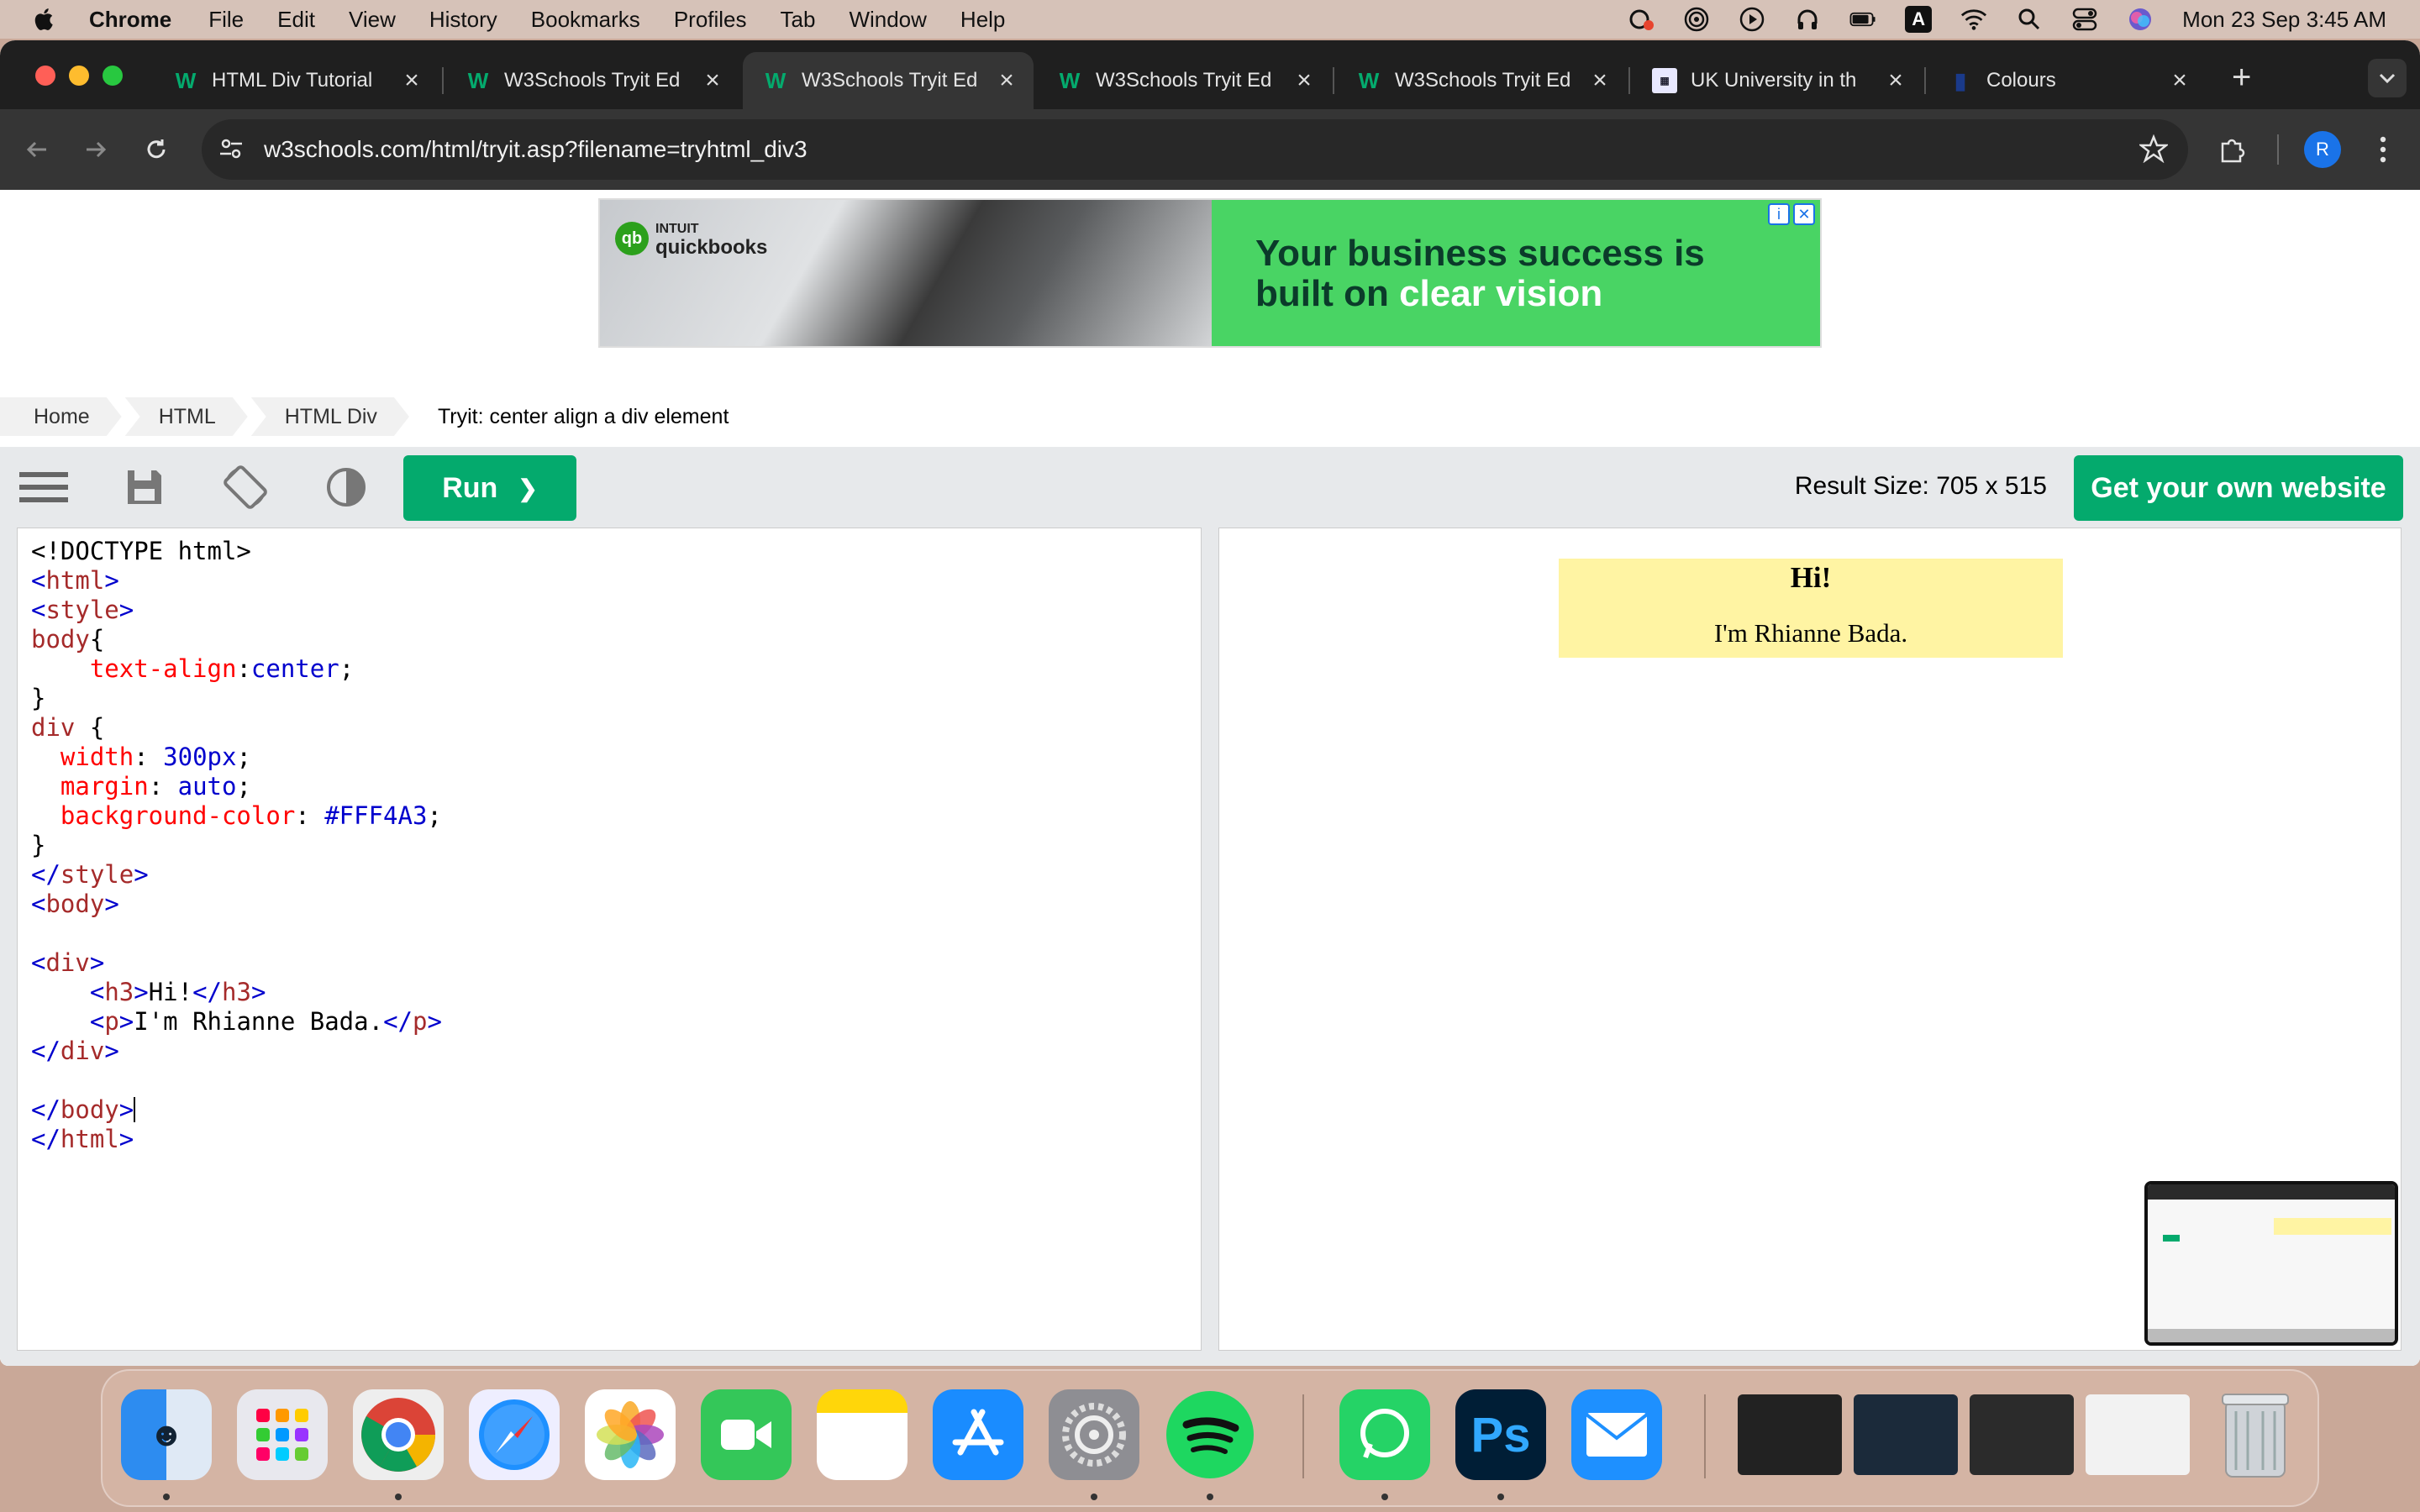 The width and height of the screenshot is (2420, 1512). What do you see at coordinates (585, 20) in the screenshot?
I see `menu-bookmarks: Bookmarks` at bounding box center [585, 20].